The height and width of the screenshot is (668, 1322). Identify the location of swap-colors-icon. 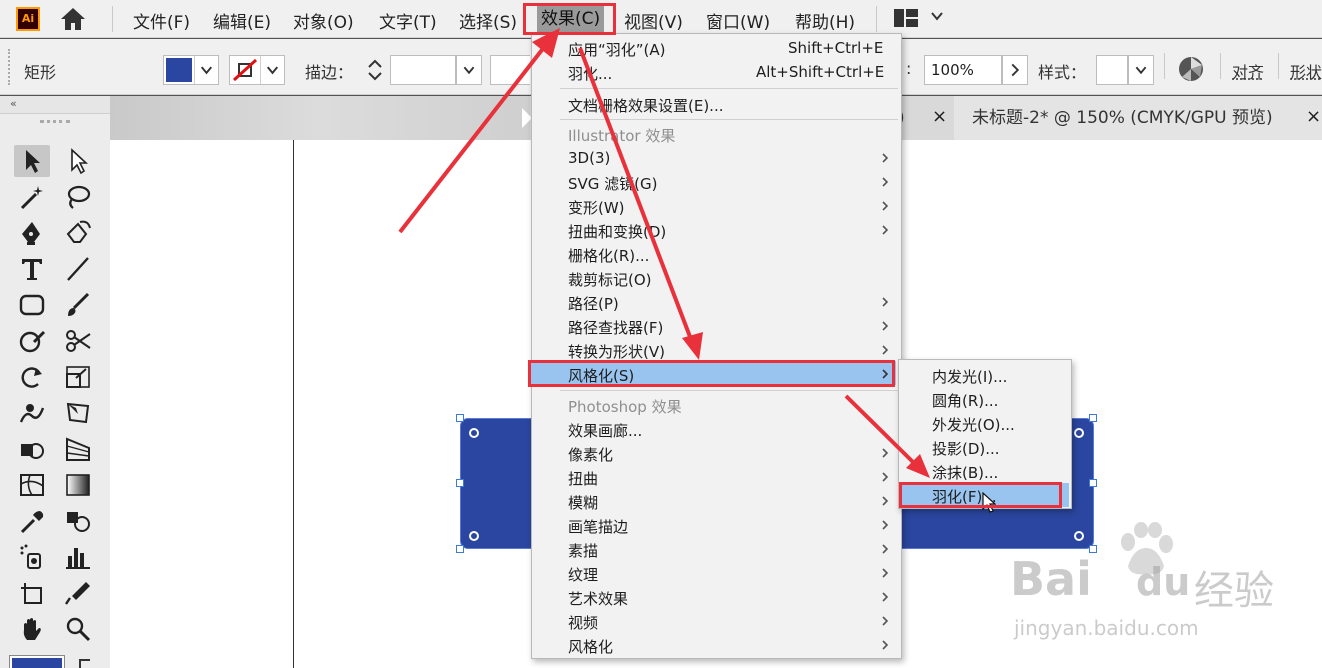
(85, 662).